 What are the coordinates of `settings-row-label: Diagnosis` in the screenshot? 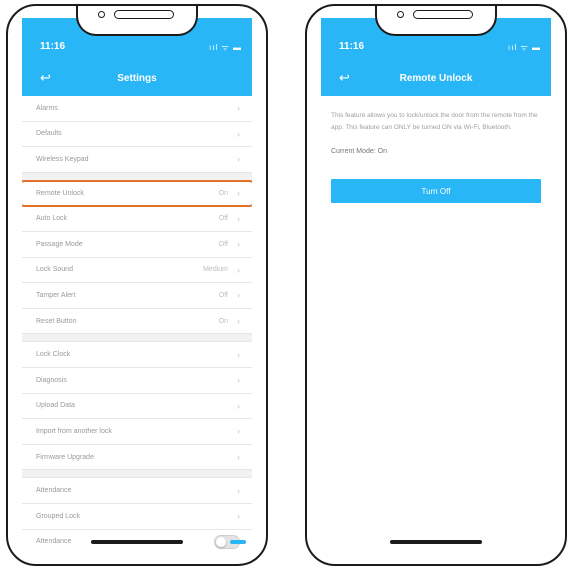 It's located at (51, 380).